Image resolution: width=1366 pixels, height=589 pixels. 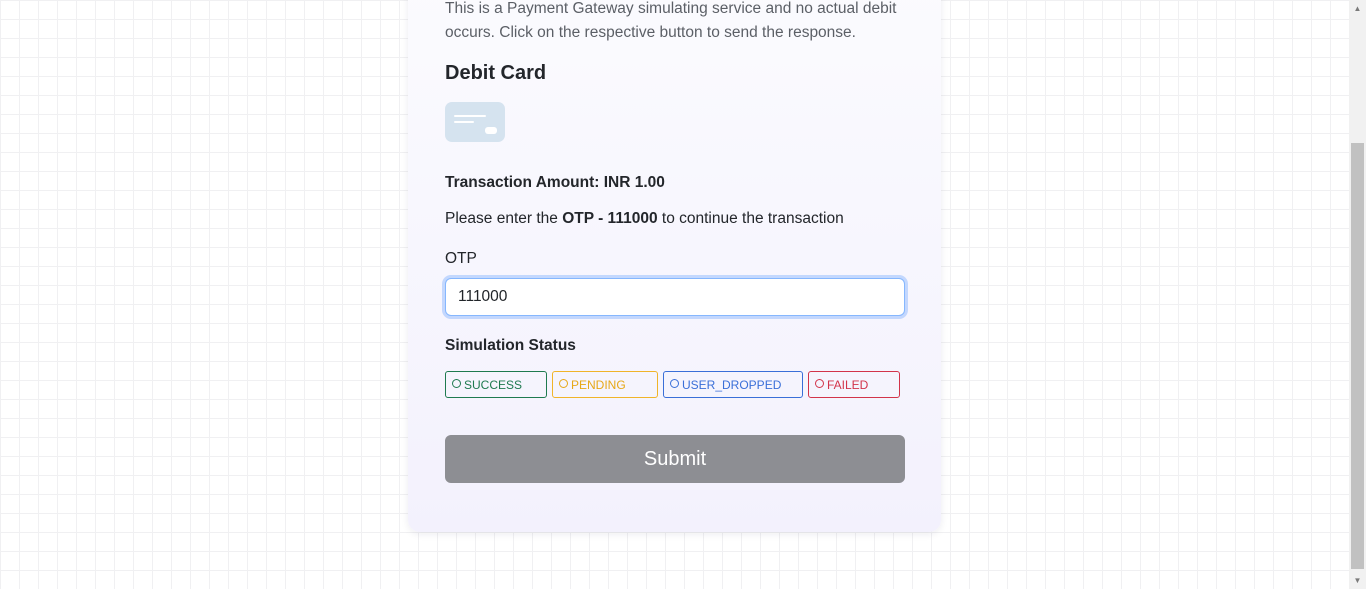 What do you see at coordinates (610, 218) in the screenshot?
I see `otp-hint-code: OTP - 111000` at bounding box center [610, 218].